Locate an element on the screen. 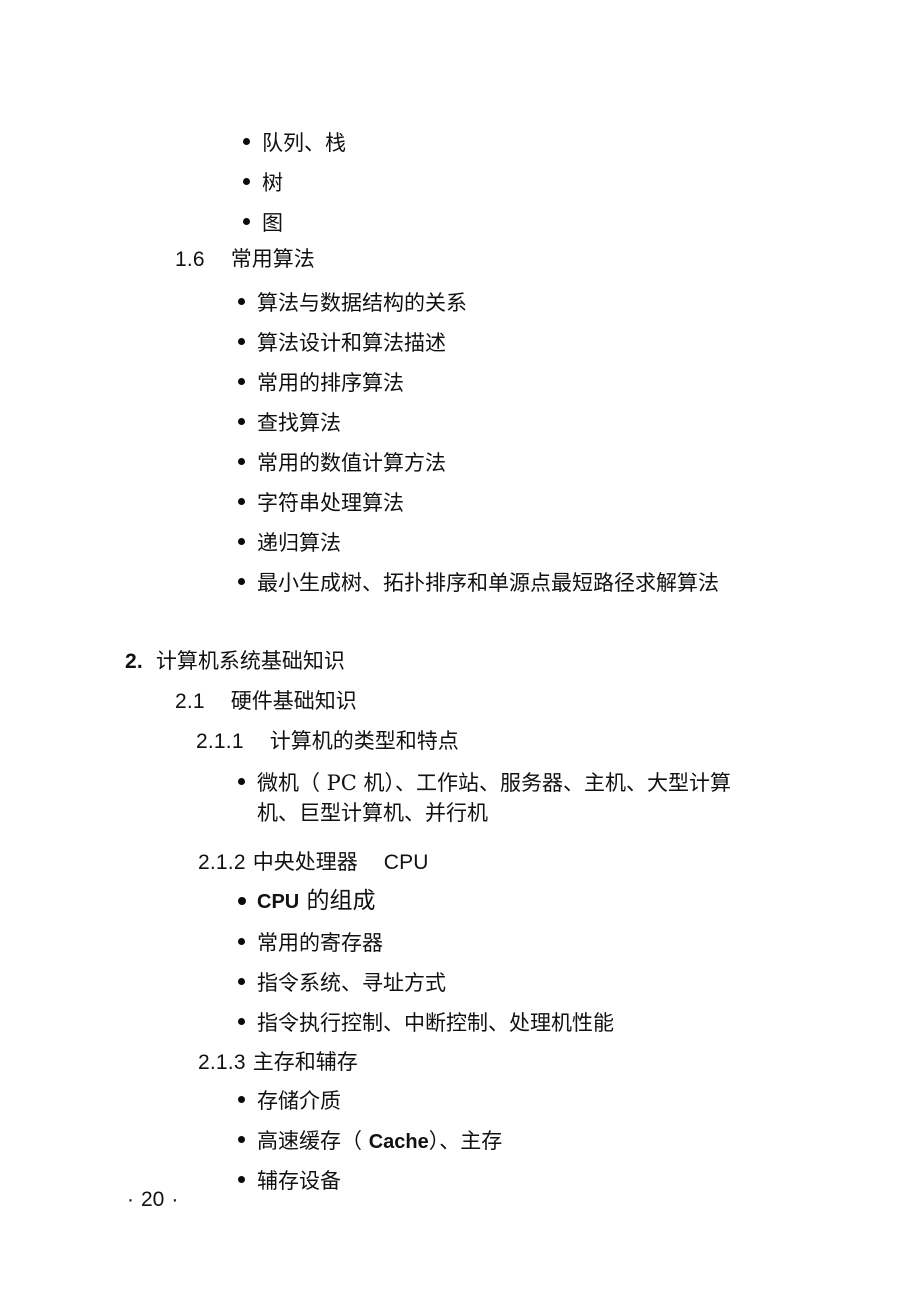  footer-right-mark: · is located at coordinates (175, 1199).